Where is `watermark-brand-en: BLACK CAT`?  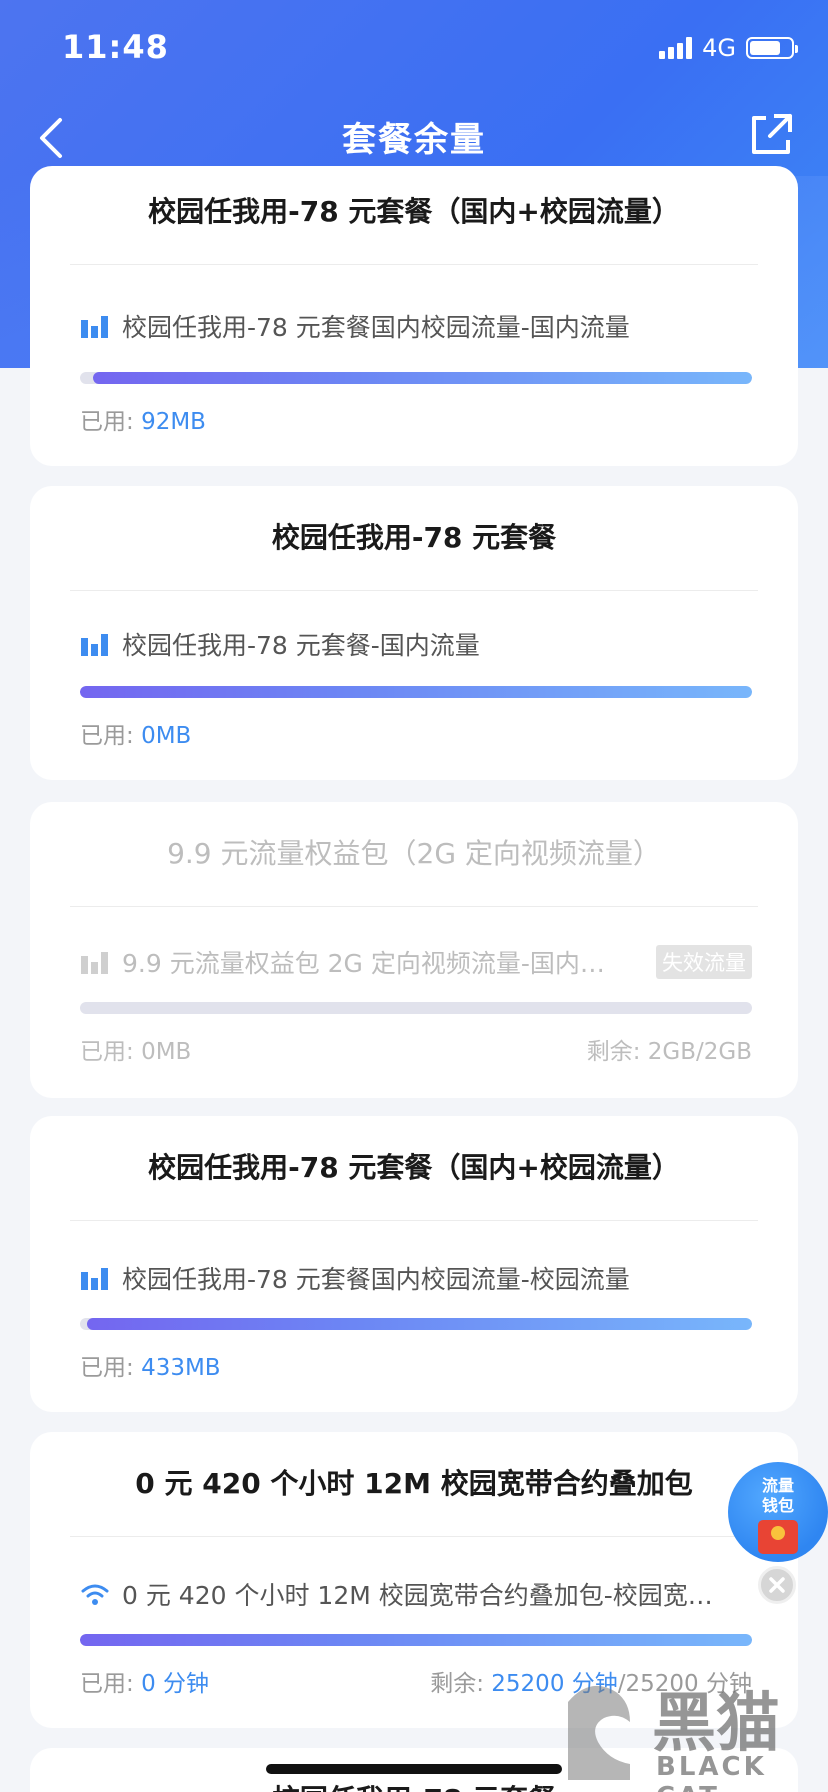 watermark-brand-en: BLACK CAT is located at coordinates (711, 1772).